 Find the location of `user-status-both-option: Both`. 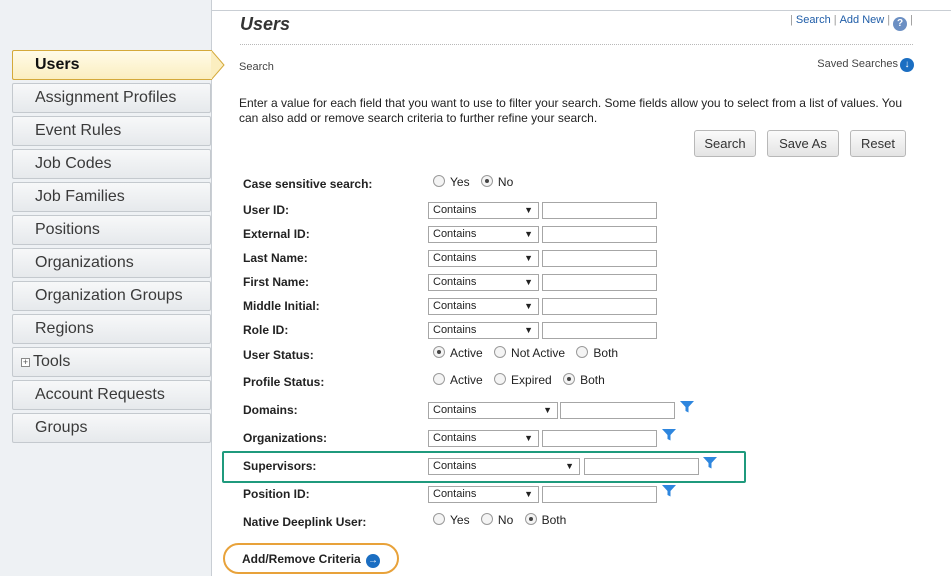

user-status-both-option: Both is located at coordinates (597, 353).